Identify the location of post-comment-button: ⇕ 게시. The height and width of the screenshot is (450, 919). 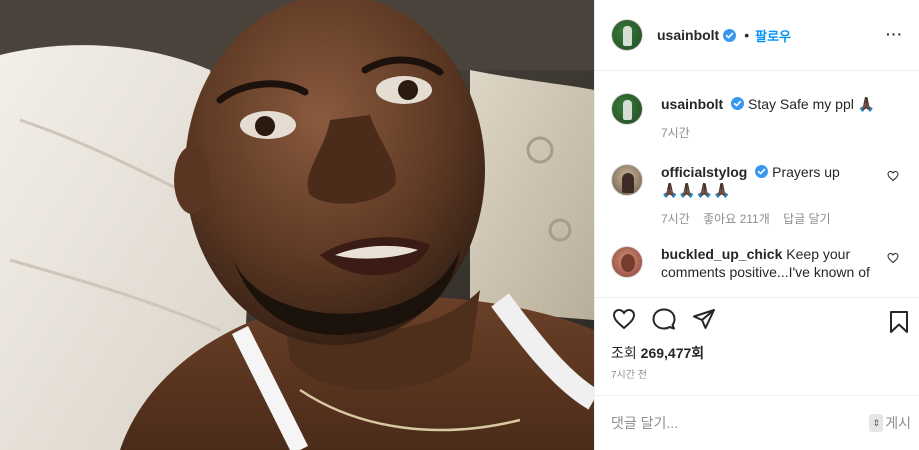
(890, 423).